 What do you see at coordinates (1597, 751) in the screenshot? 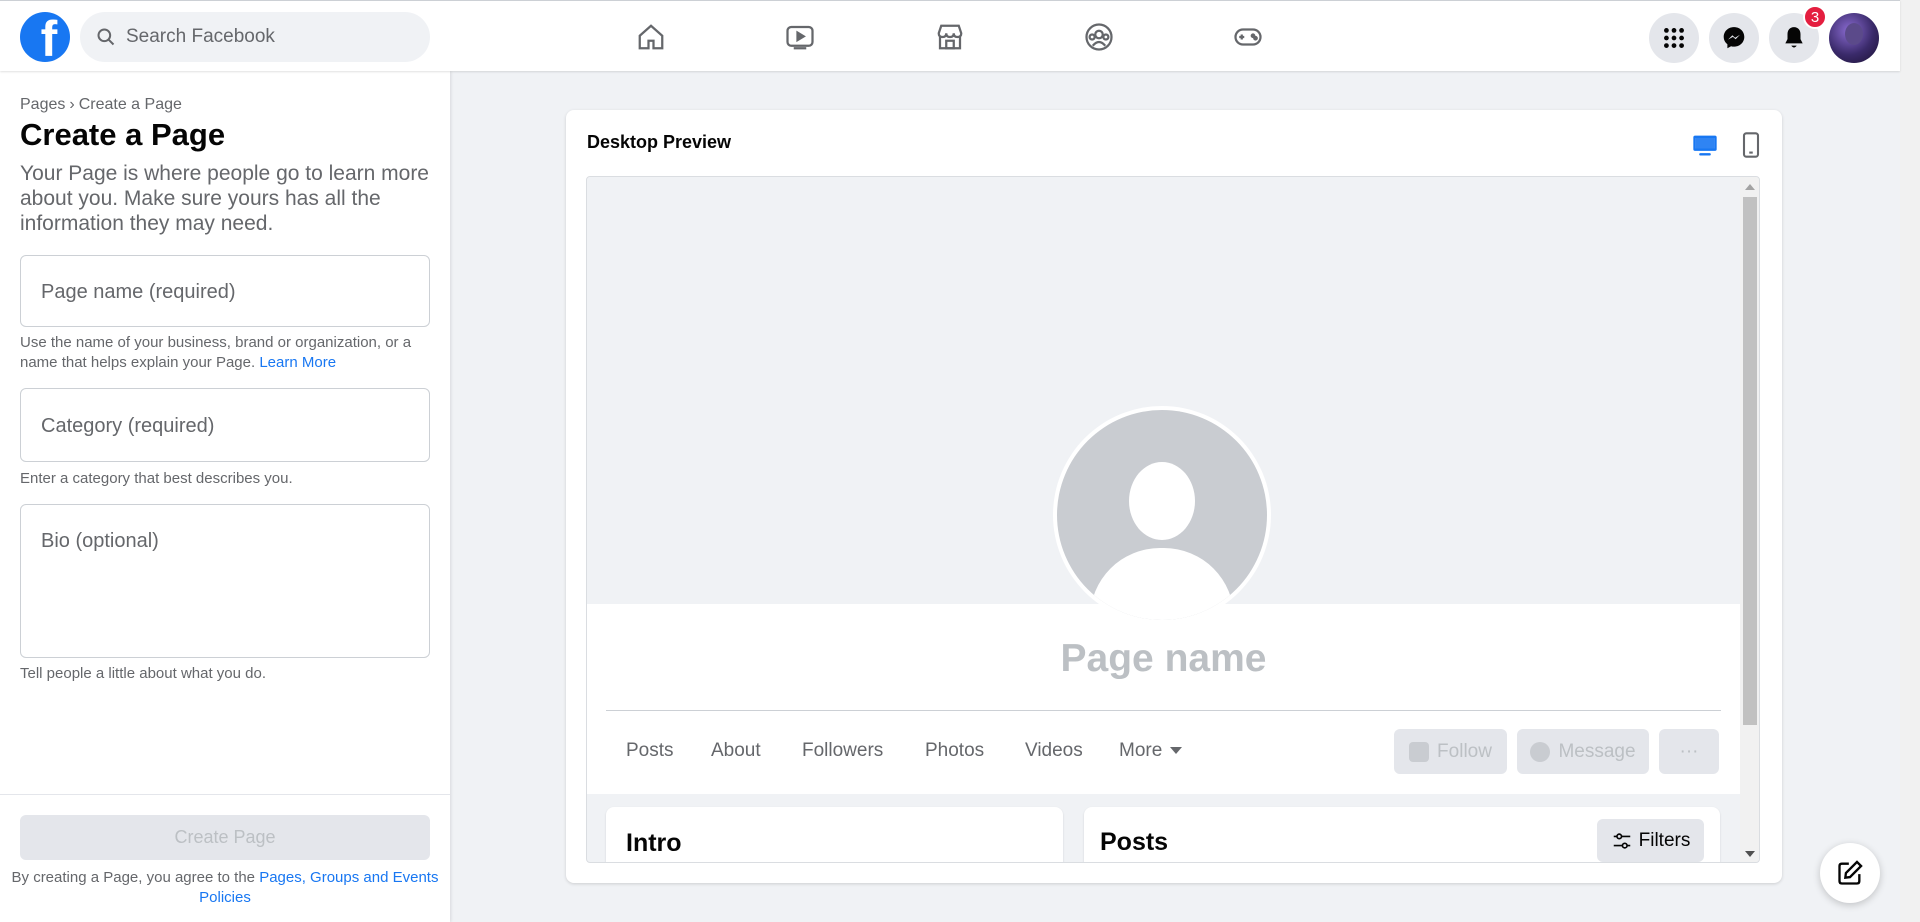
I see `message-label: Message` at bounding box center [1597, 751].